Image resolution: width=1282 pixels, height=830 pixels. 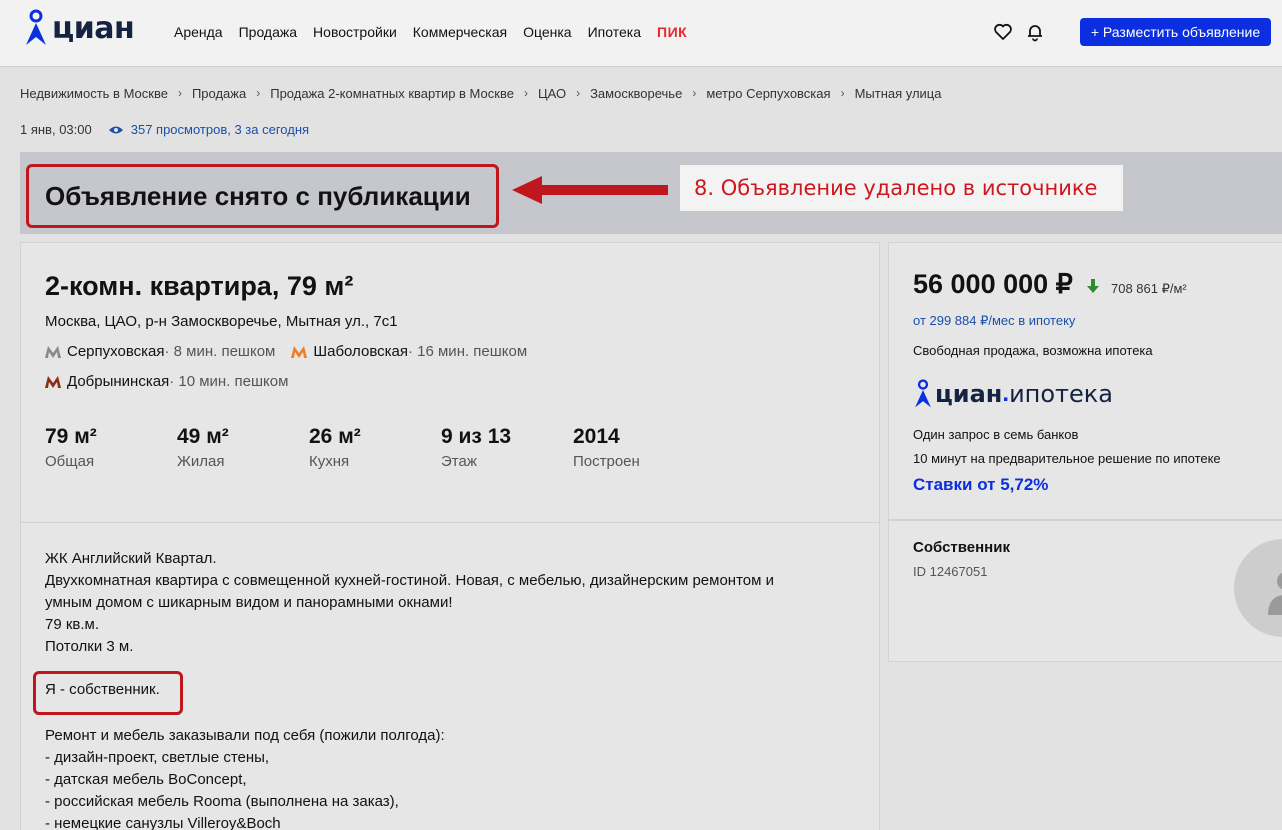 What do you see at coordinates (596, 436) in the screenshot?
I see `fact-value: 2014` at bounding box center [596, 436].